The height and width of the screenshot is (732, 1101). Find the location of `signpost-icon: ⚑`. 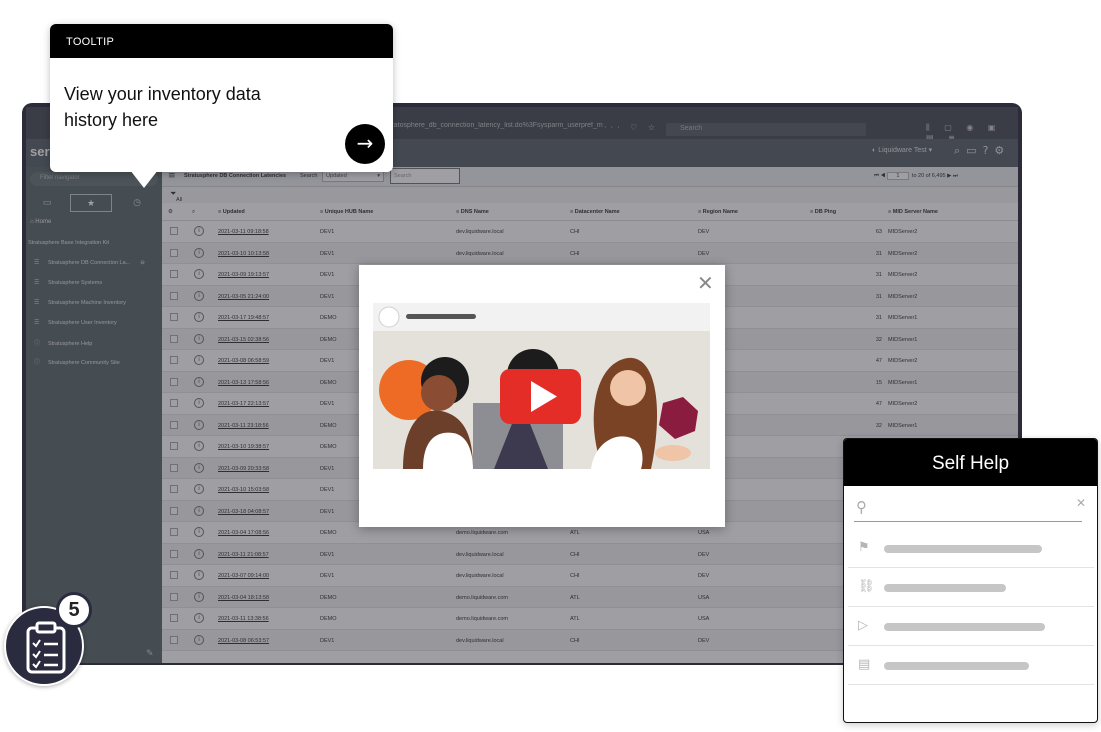

signpost-icon: ⚑ is located at coordinates (864, 547).